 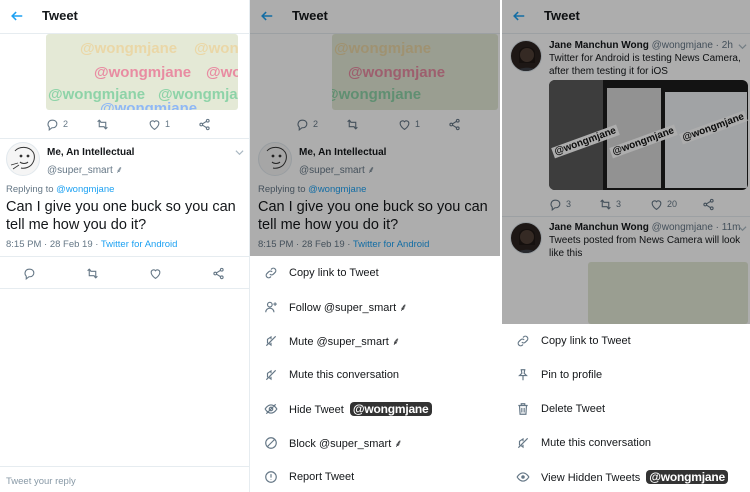 I want to click on menu-mute-user: Mute @super_smart ⸙, so click(x=375, y=341).